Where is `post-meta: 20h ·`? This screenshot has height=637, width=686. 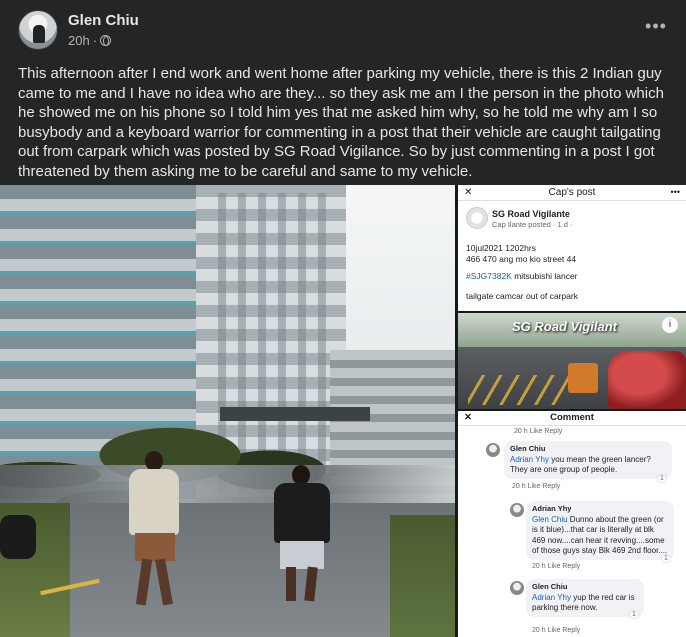
post-meta: 20h · is located at coordinates (90, 40).